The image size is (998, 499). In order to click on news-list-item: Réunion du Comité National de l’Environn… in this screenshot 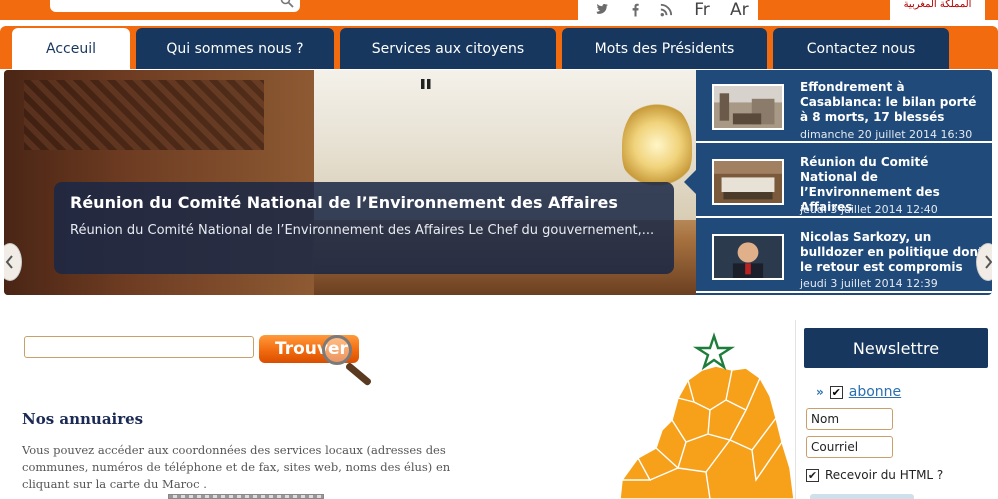, I will do `click(838, 181)`.